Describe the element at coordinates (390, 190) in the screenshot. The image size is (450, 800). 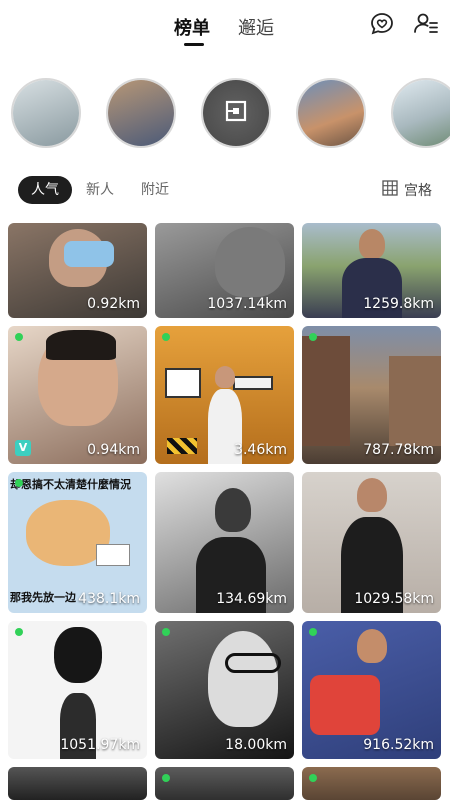
I see `grid-icon` at that location.